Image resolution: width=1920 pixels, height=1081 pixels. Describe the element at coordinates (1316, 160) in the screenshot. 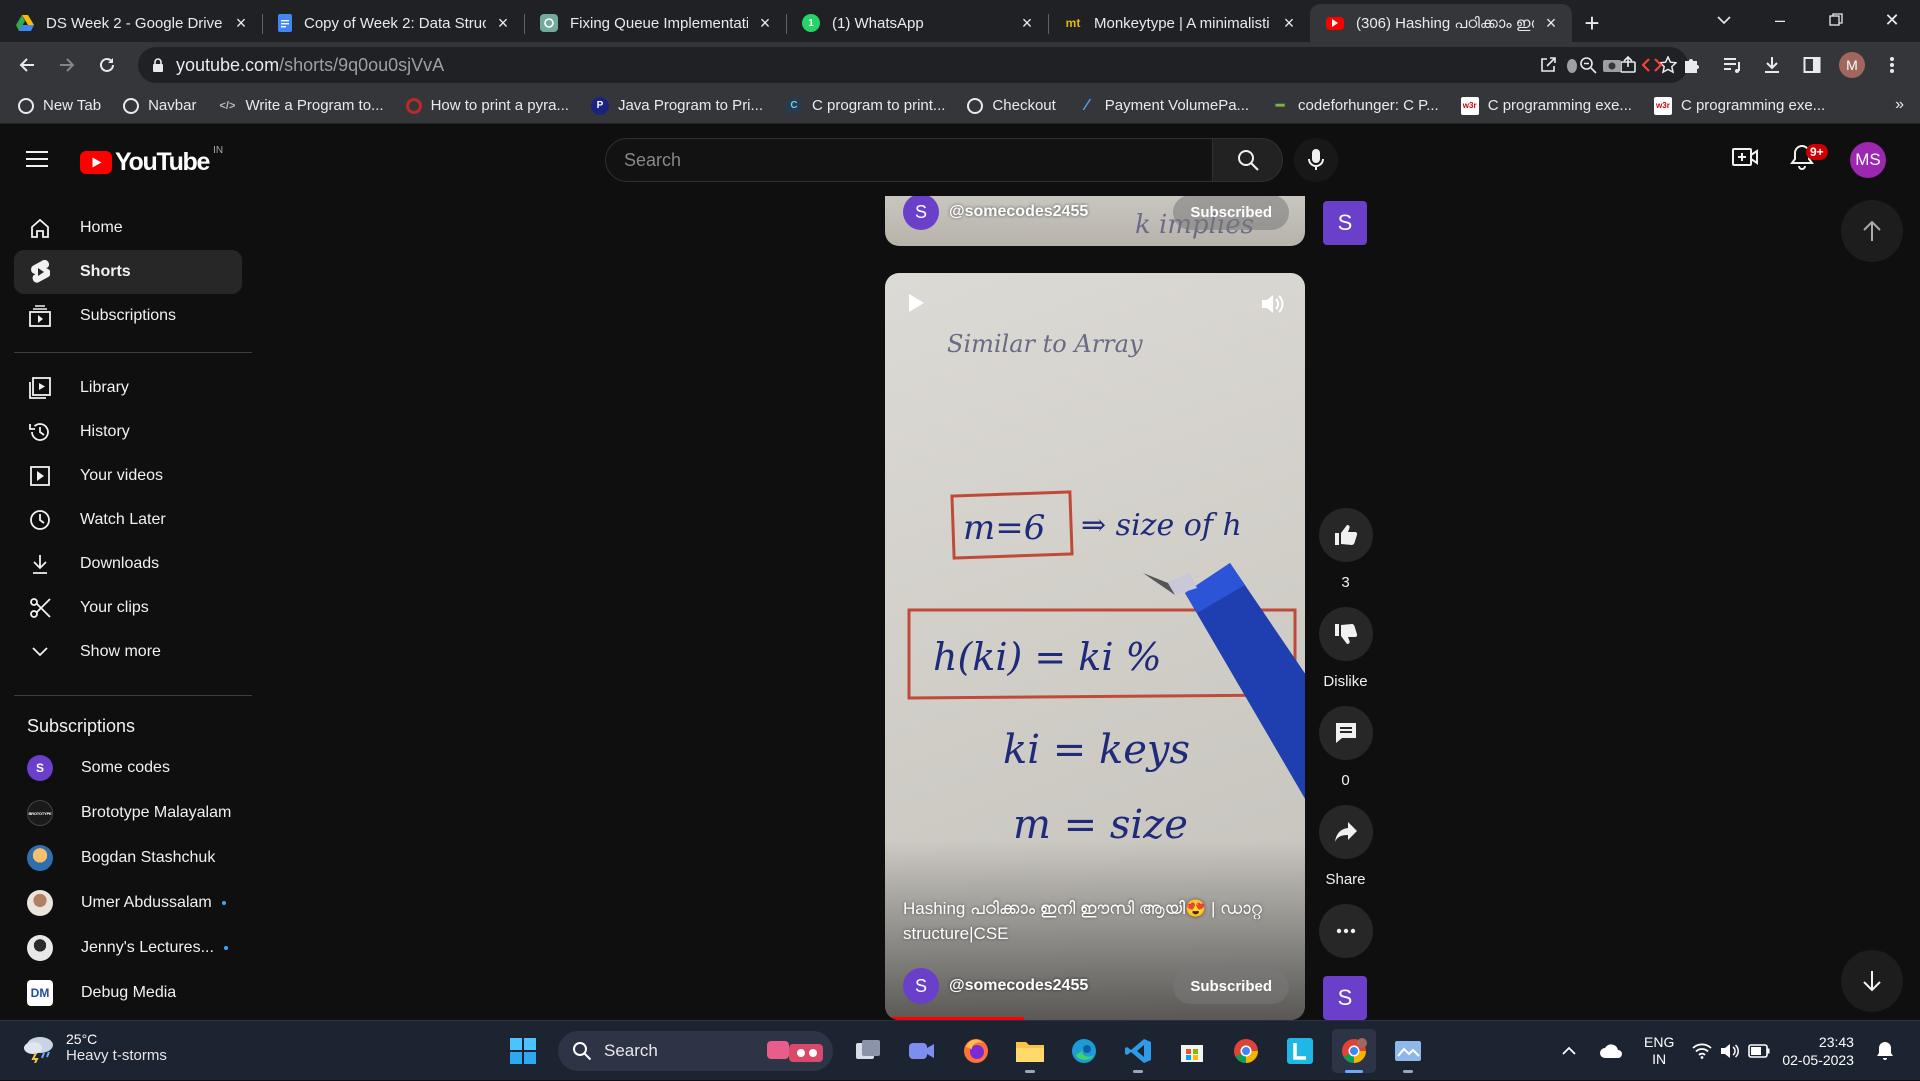

I see `voice-search-button` at that location.